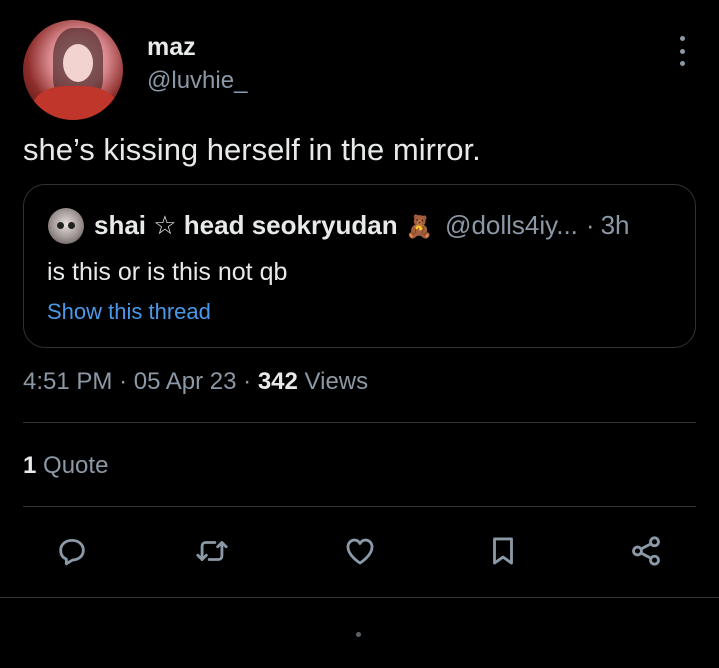  I want to click on tweet-meta: 4:51 PM · 05 Apr 23 · 342 Views, so click(195, 382).